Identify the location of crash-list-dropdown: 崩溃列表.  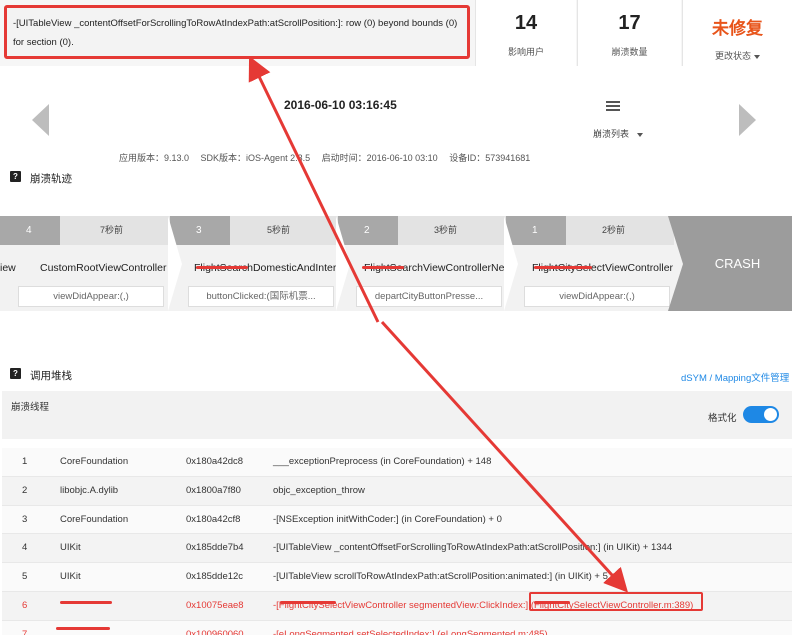
(618, 133).